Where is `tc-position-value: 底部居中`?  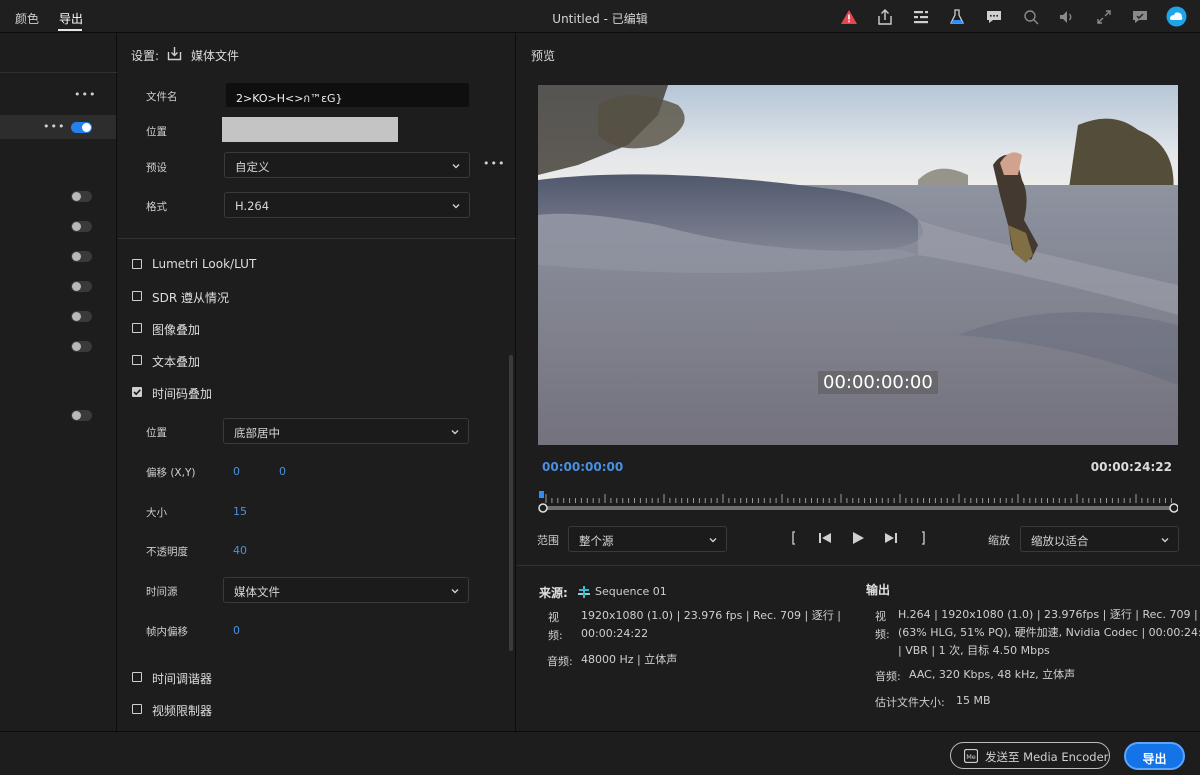
tc-position-value: 底部居中 is located at coordinates (257, 433).